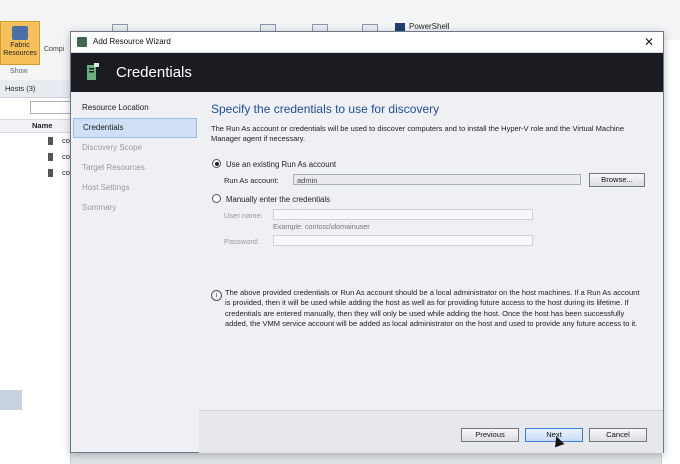 Image resolution: width=680 pixels, height=464 pixels. I want to click on wizard-footer: Previous Next Cancel, so click(431, 431).